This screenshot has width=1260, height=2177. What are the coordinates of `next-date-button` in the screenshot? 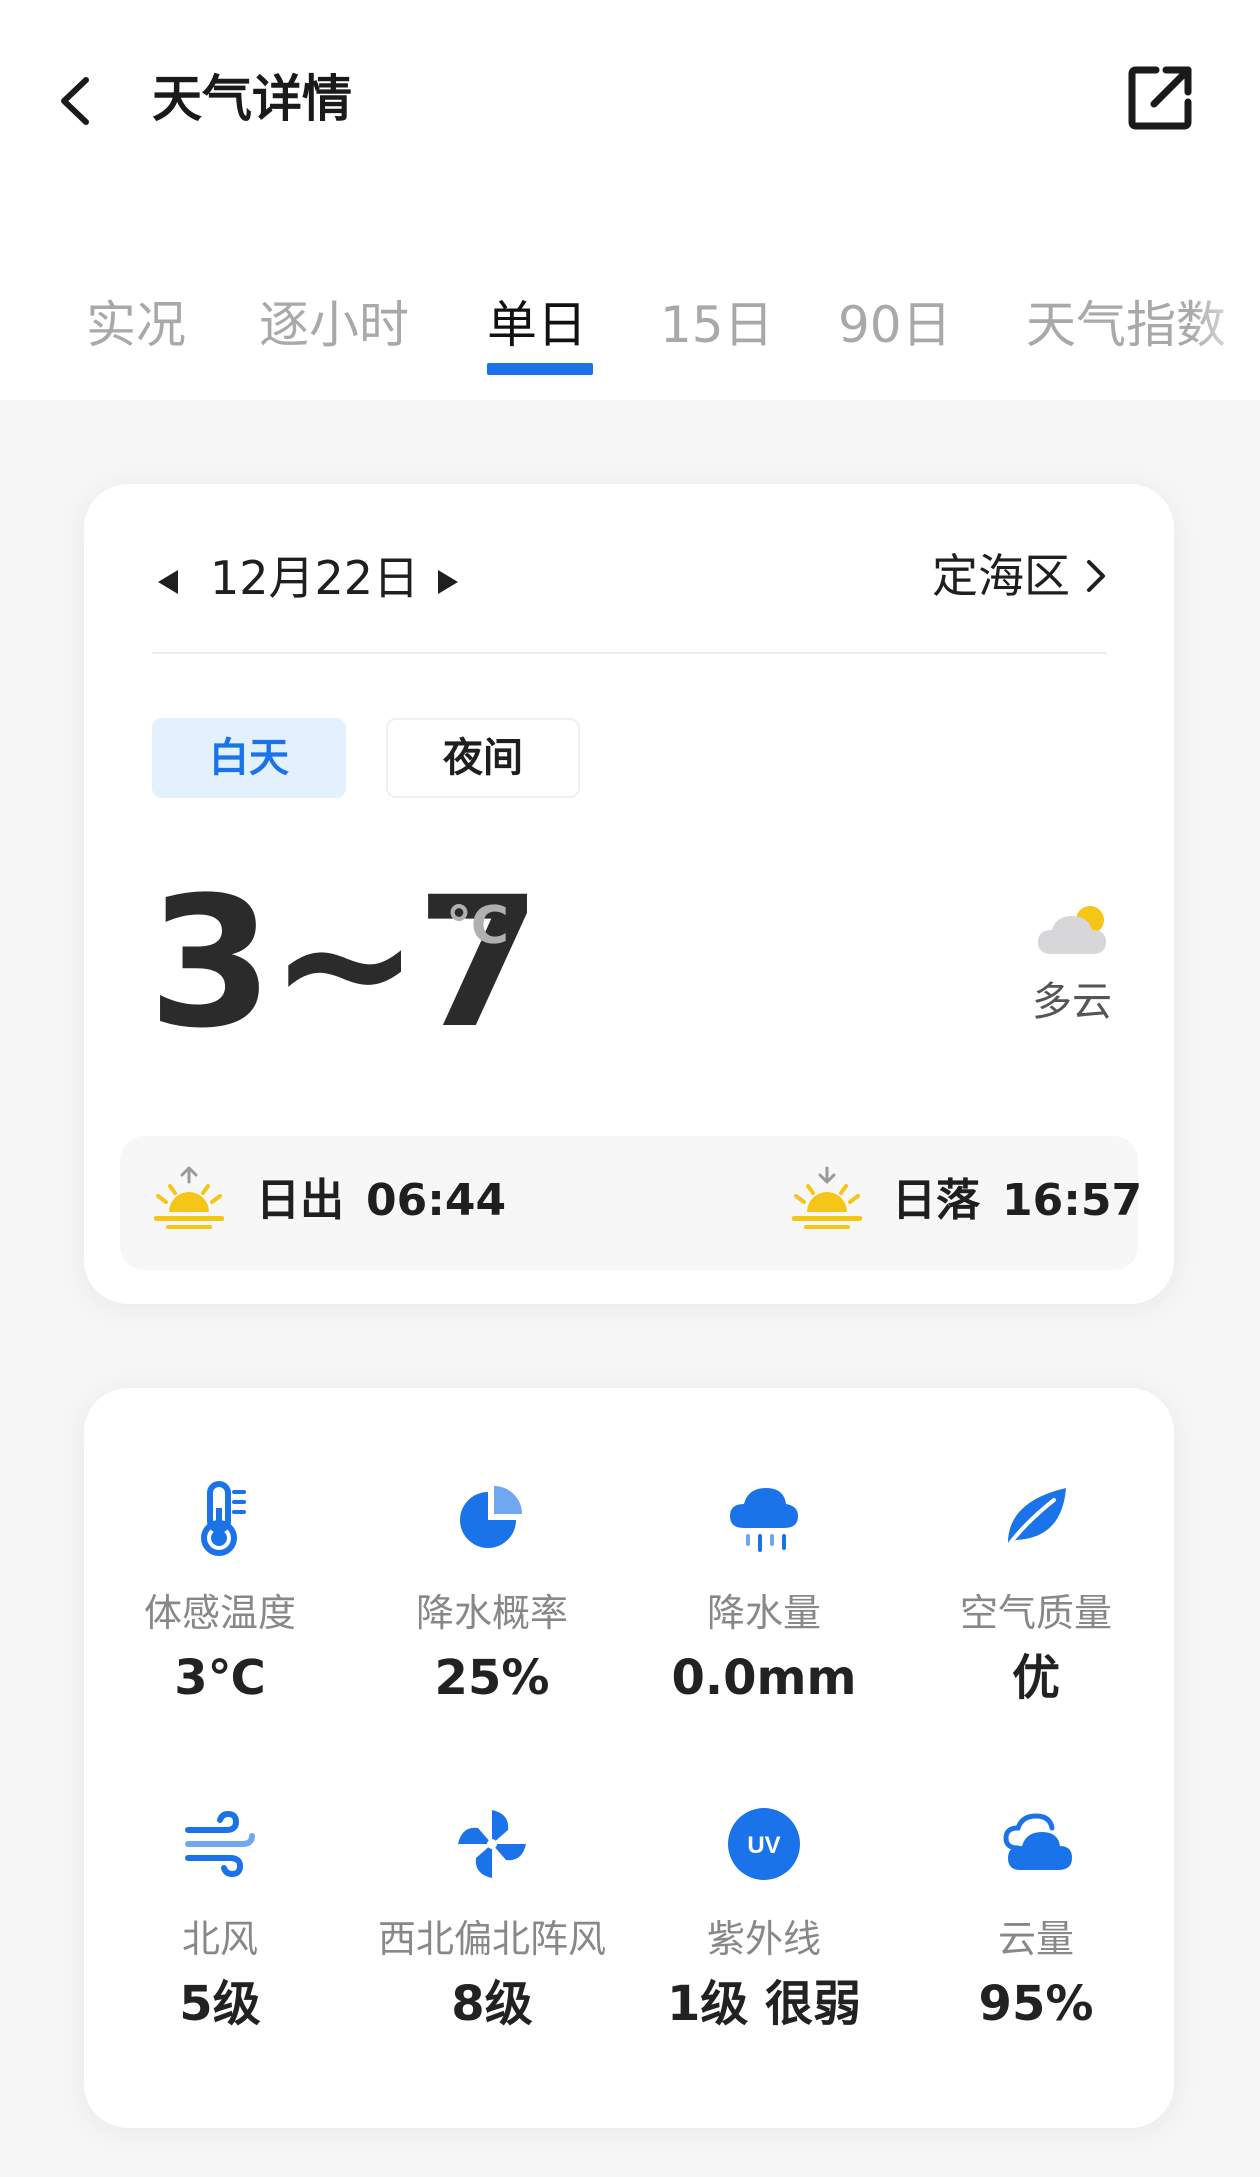 It's located at (448, 582).